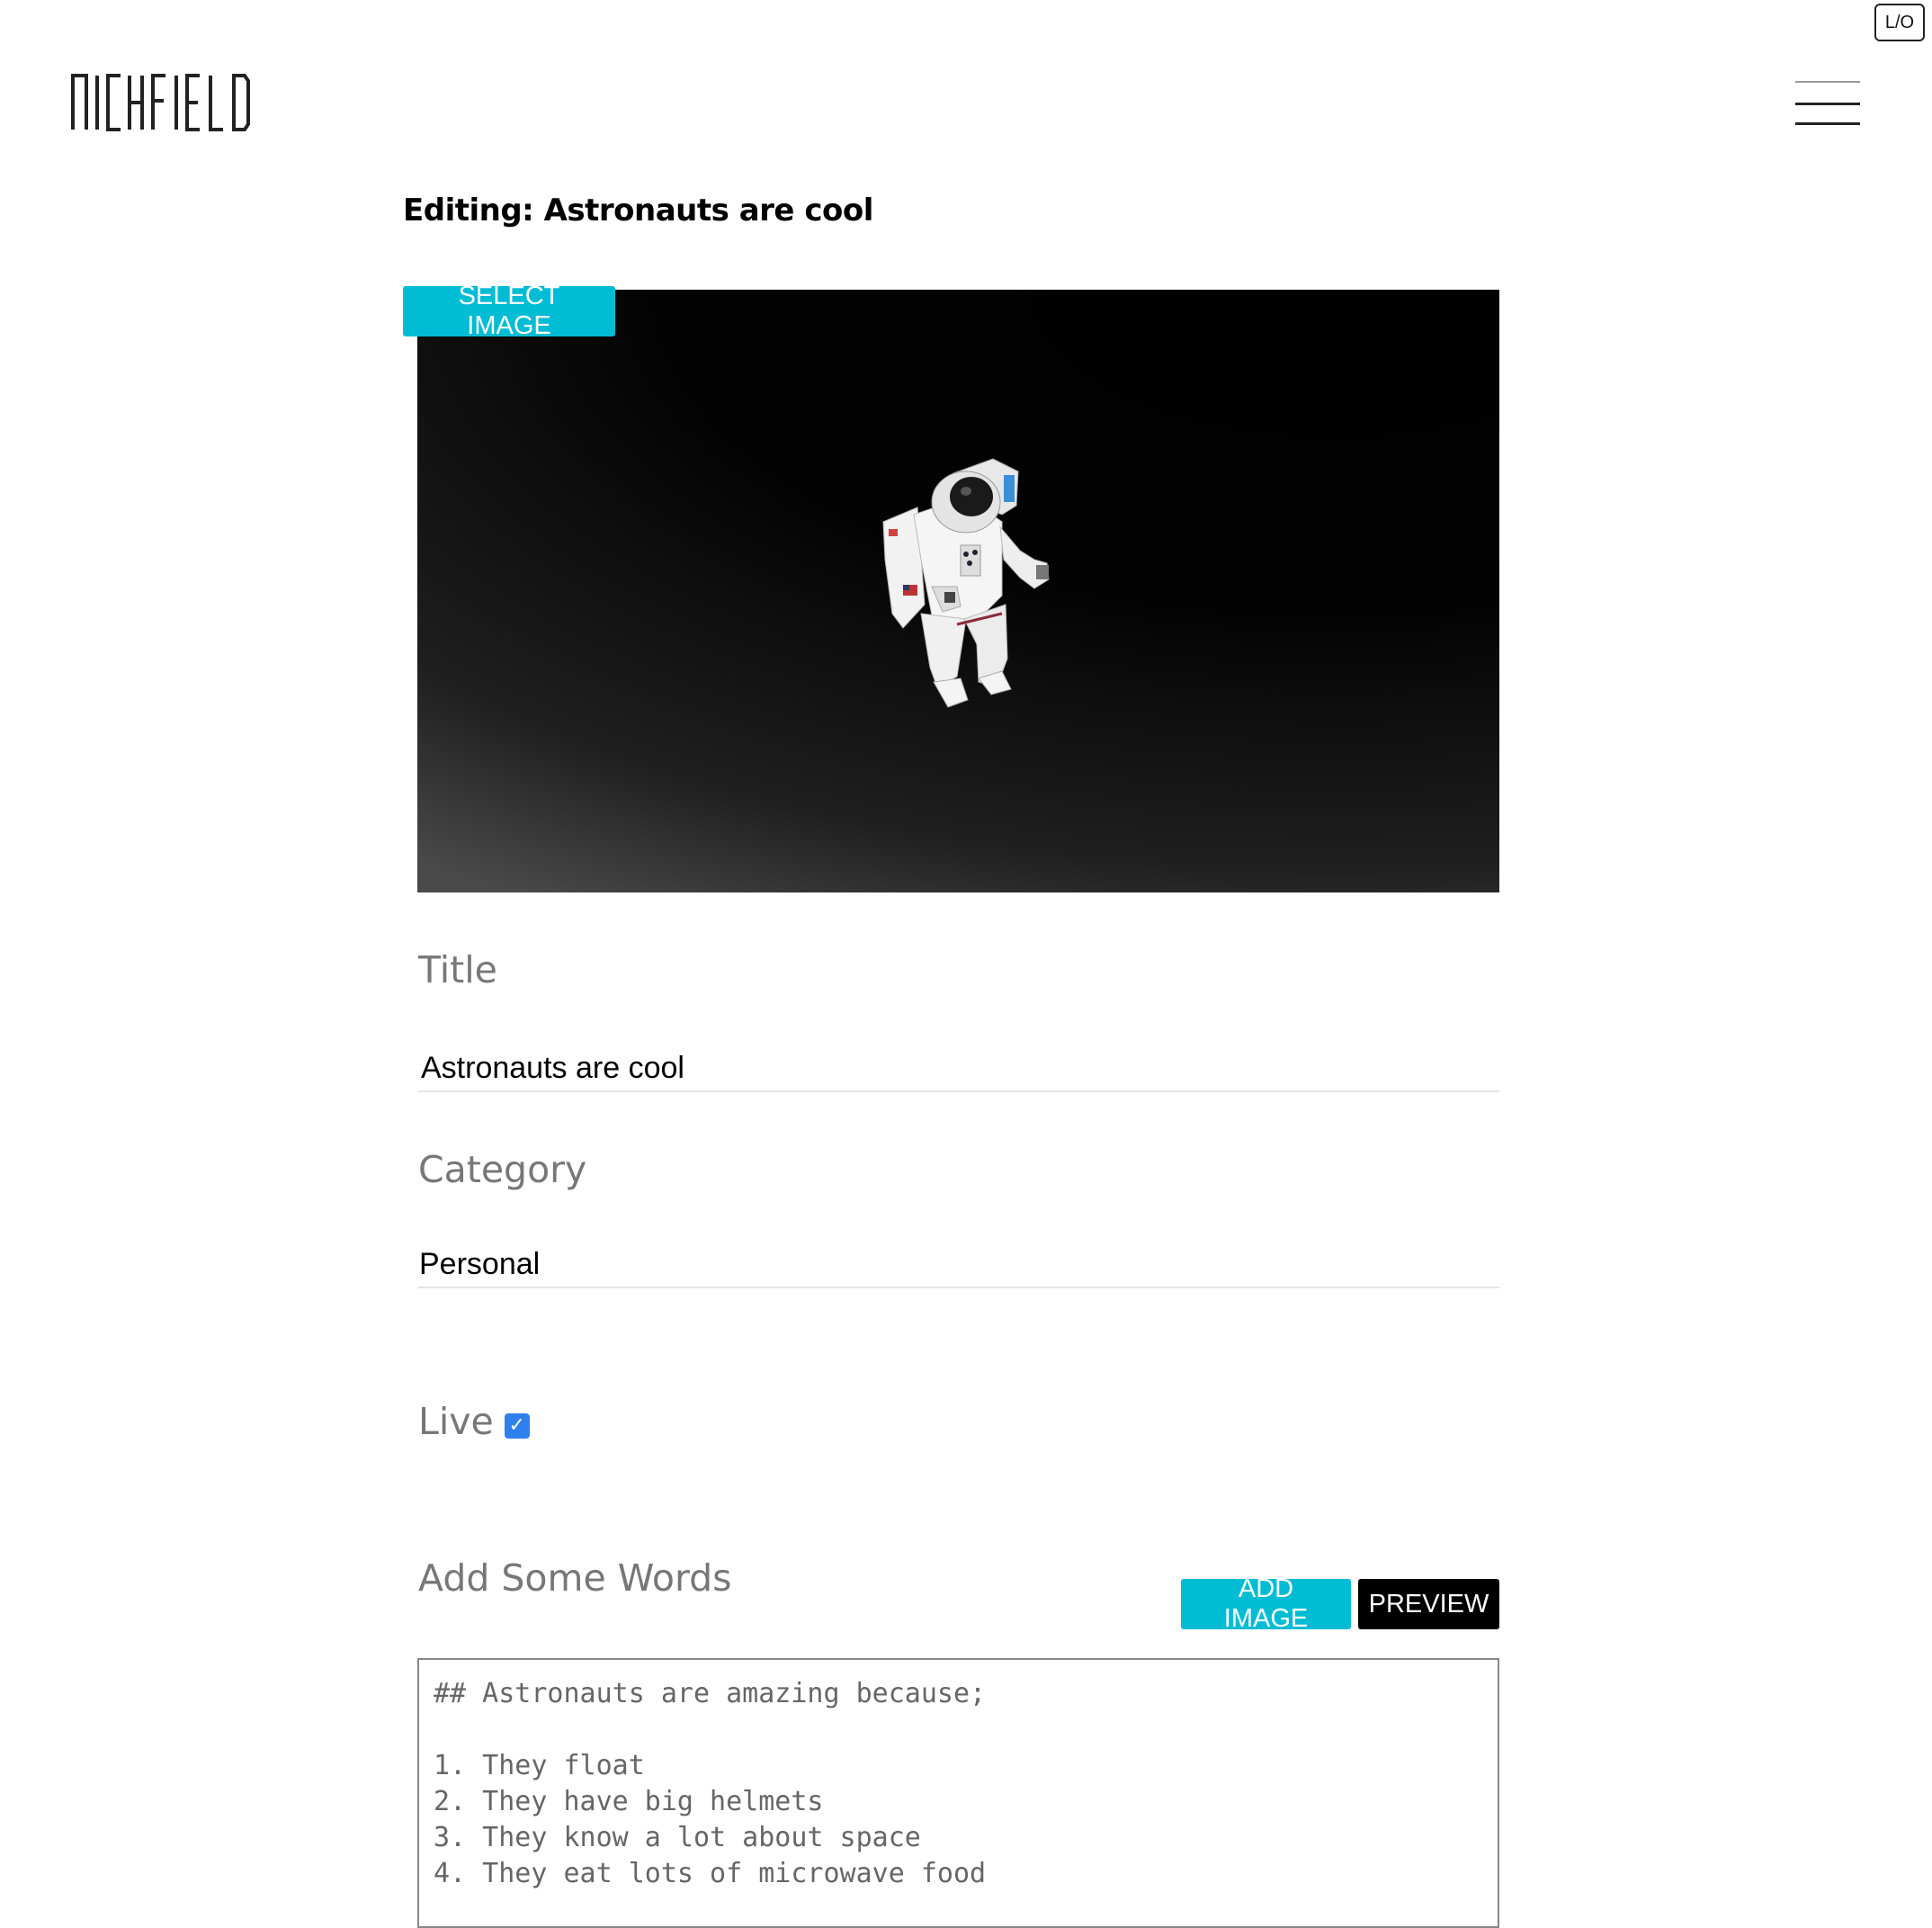 Image resolution: width=1932 pixels, height=1928 pixels. Describe the element at coordinates (1266, 1603) in the screenshot. I see `add-image-button: ADD IMAGE` at that location.